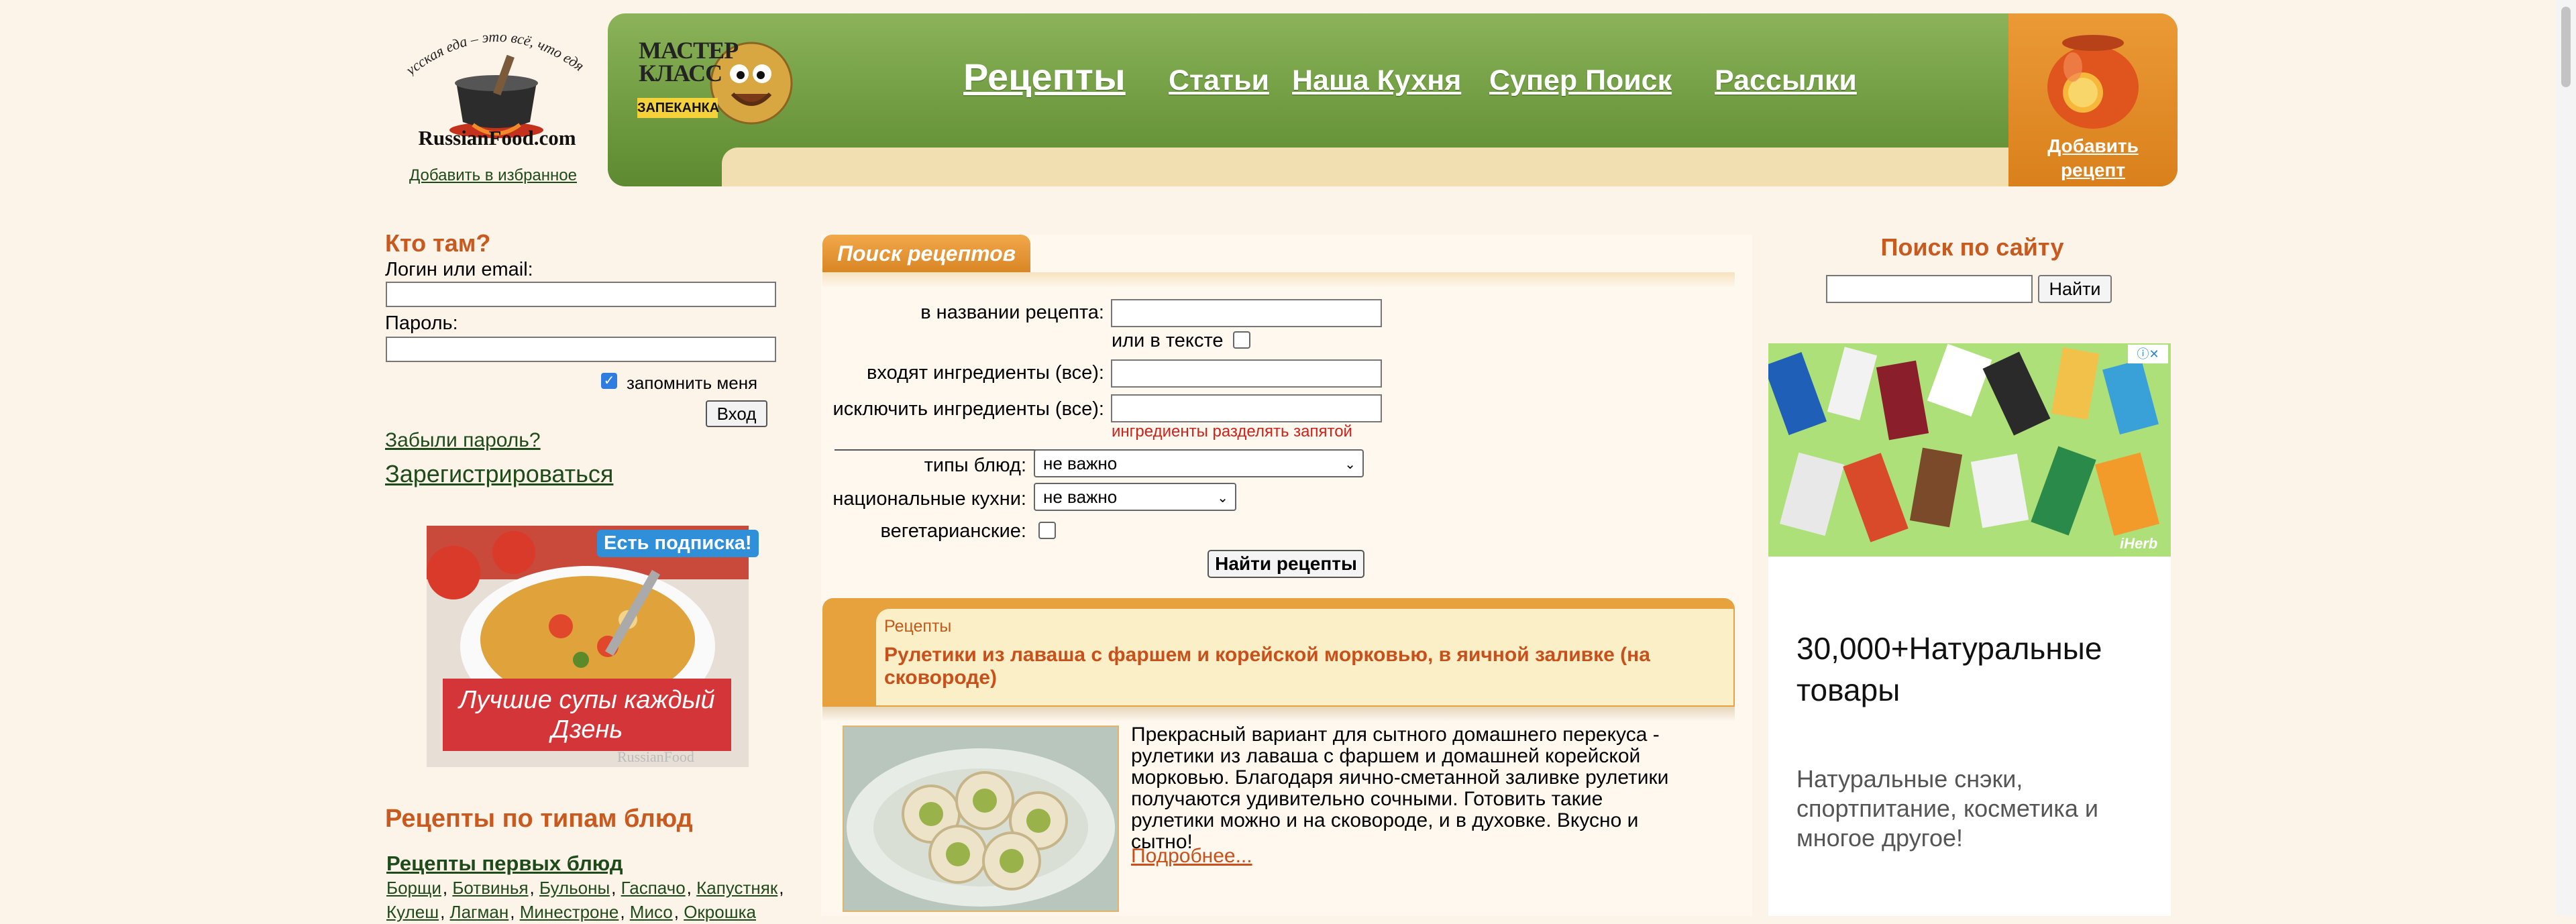 This screenshot has width=2576, height=924. Describe the element at coordinates (581, 294) in the screenshot. I see `login-field` at that location.